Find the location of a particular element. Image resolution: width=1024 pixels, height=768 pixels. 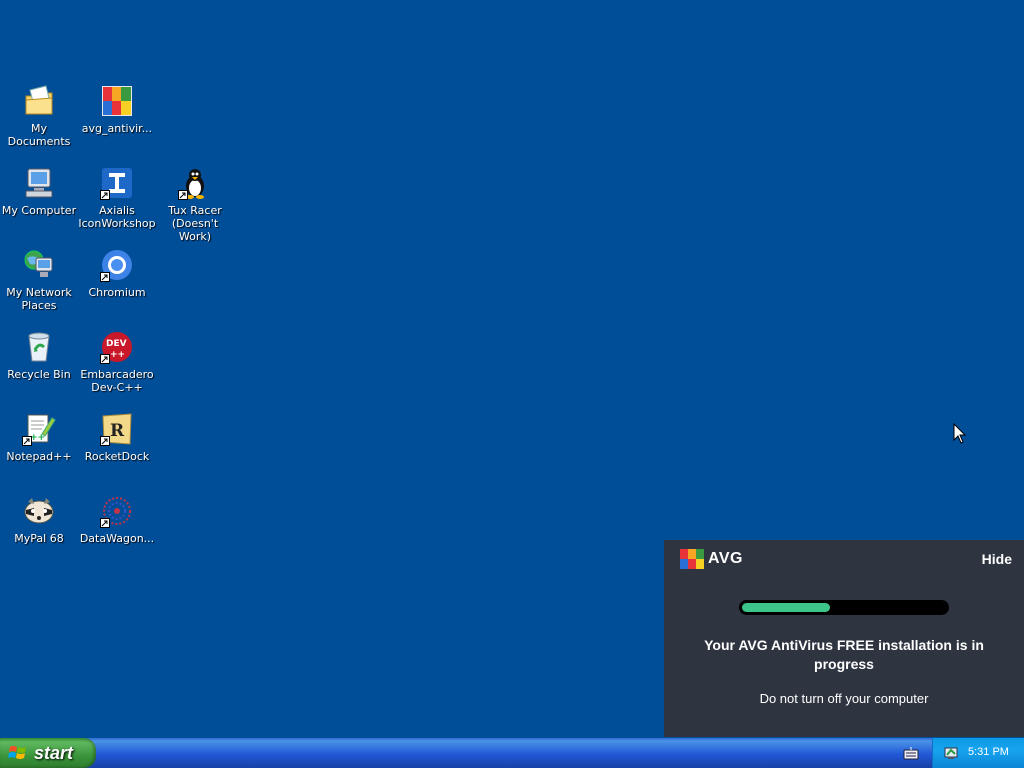

icon-label: Embarcadero Dev-C++ is located at coordinates (117, 381).